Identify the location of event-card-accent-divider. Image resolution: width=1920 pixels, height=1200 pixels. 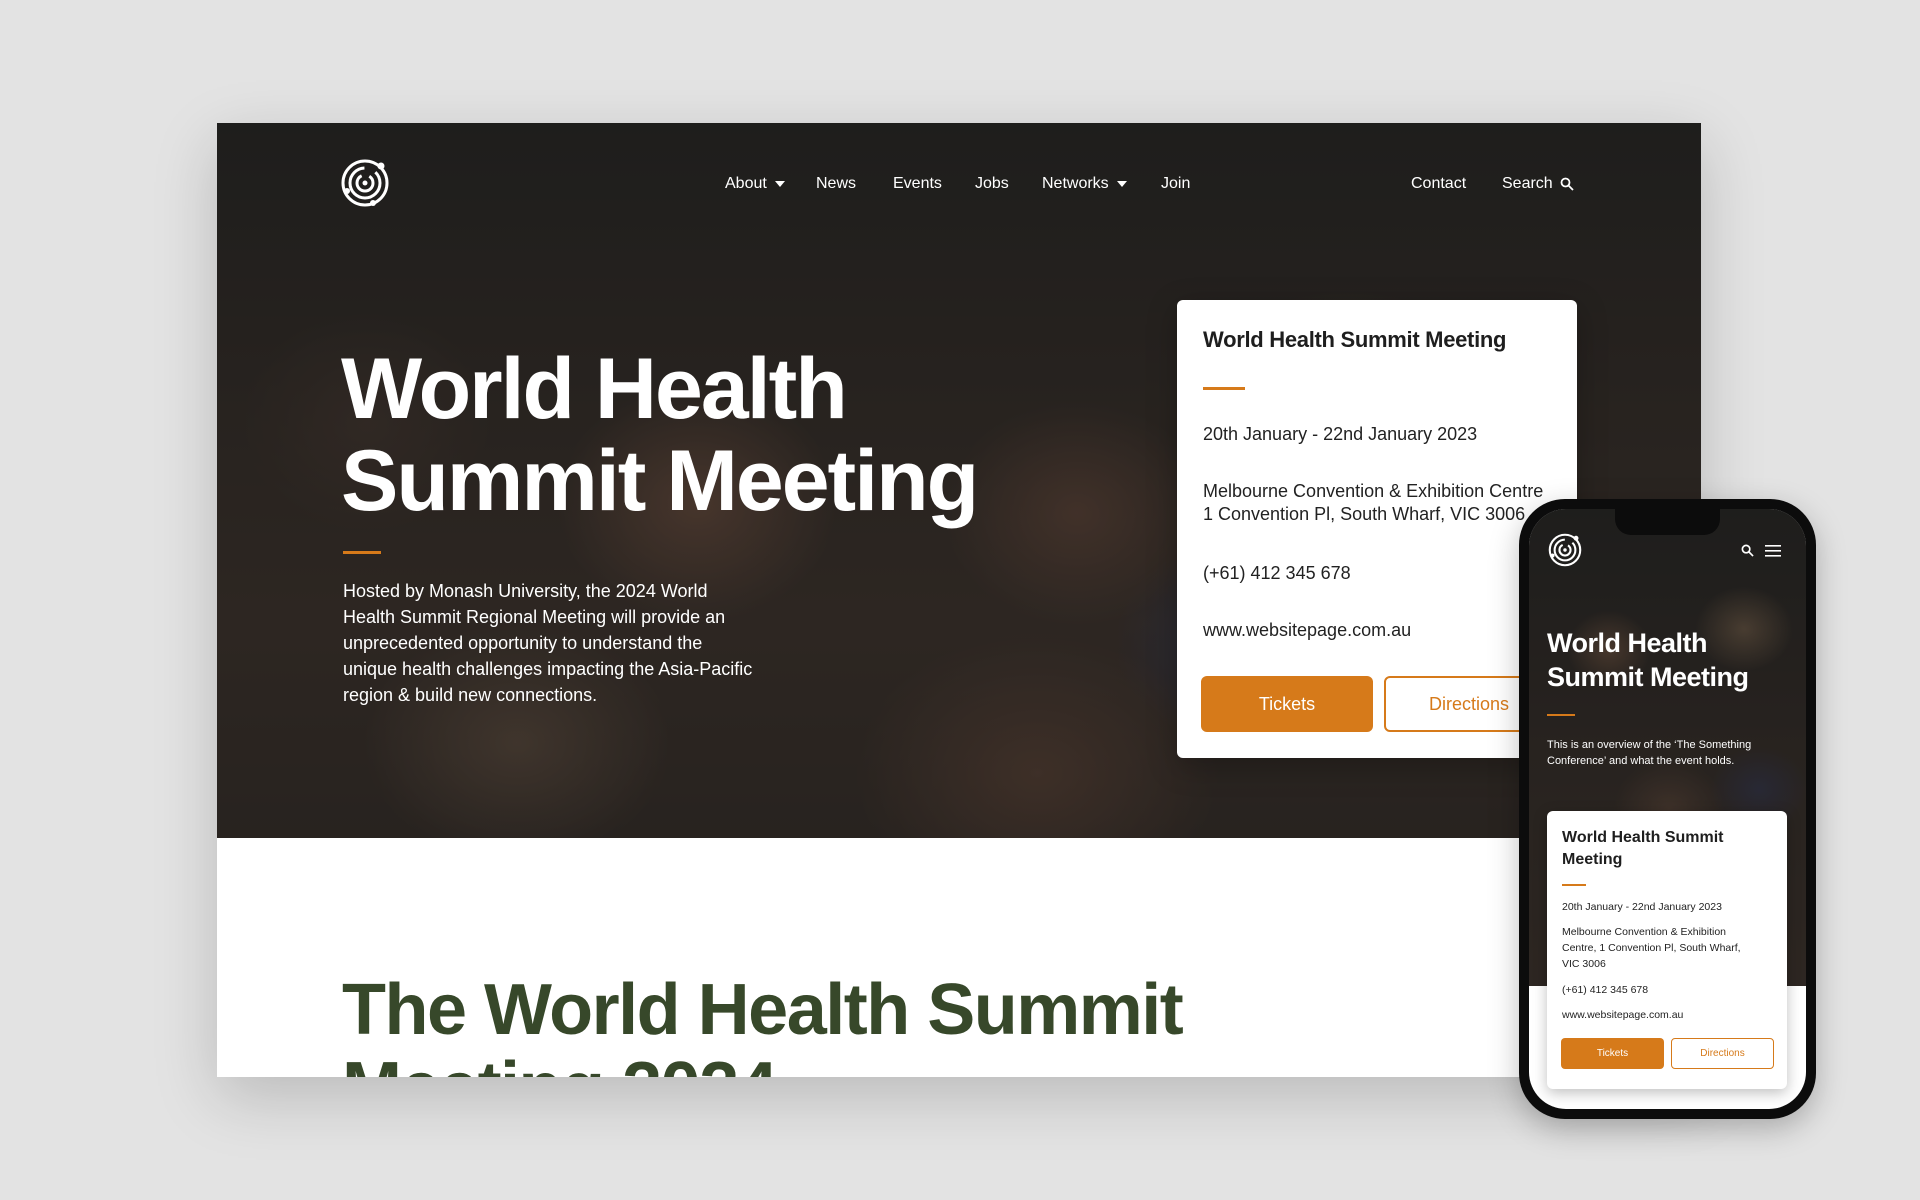
(1224, 388).